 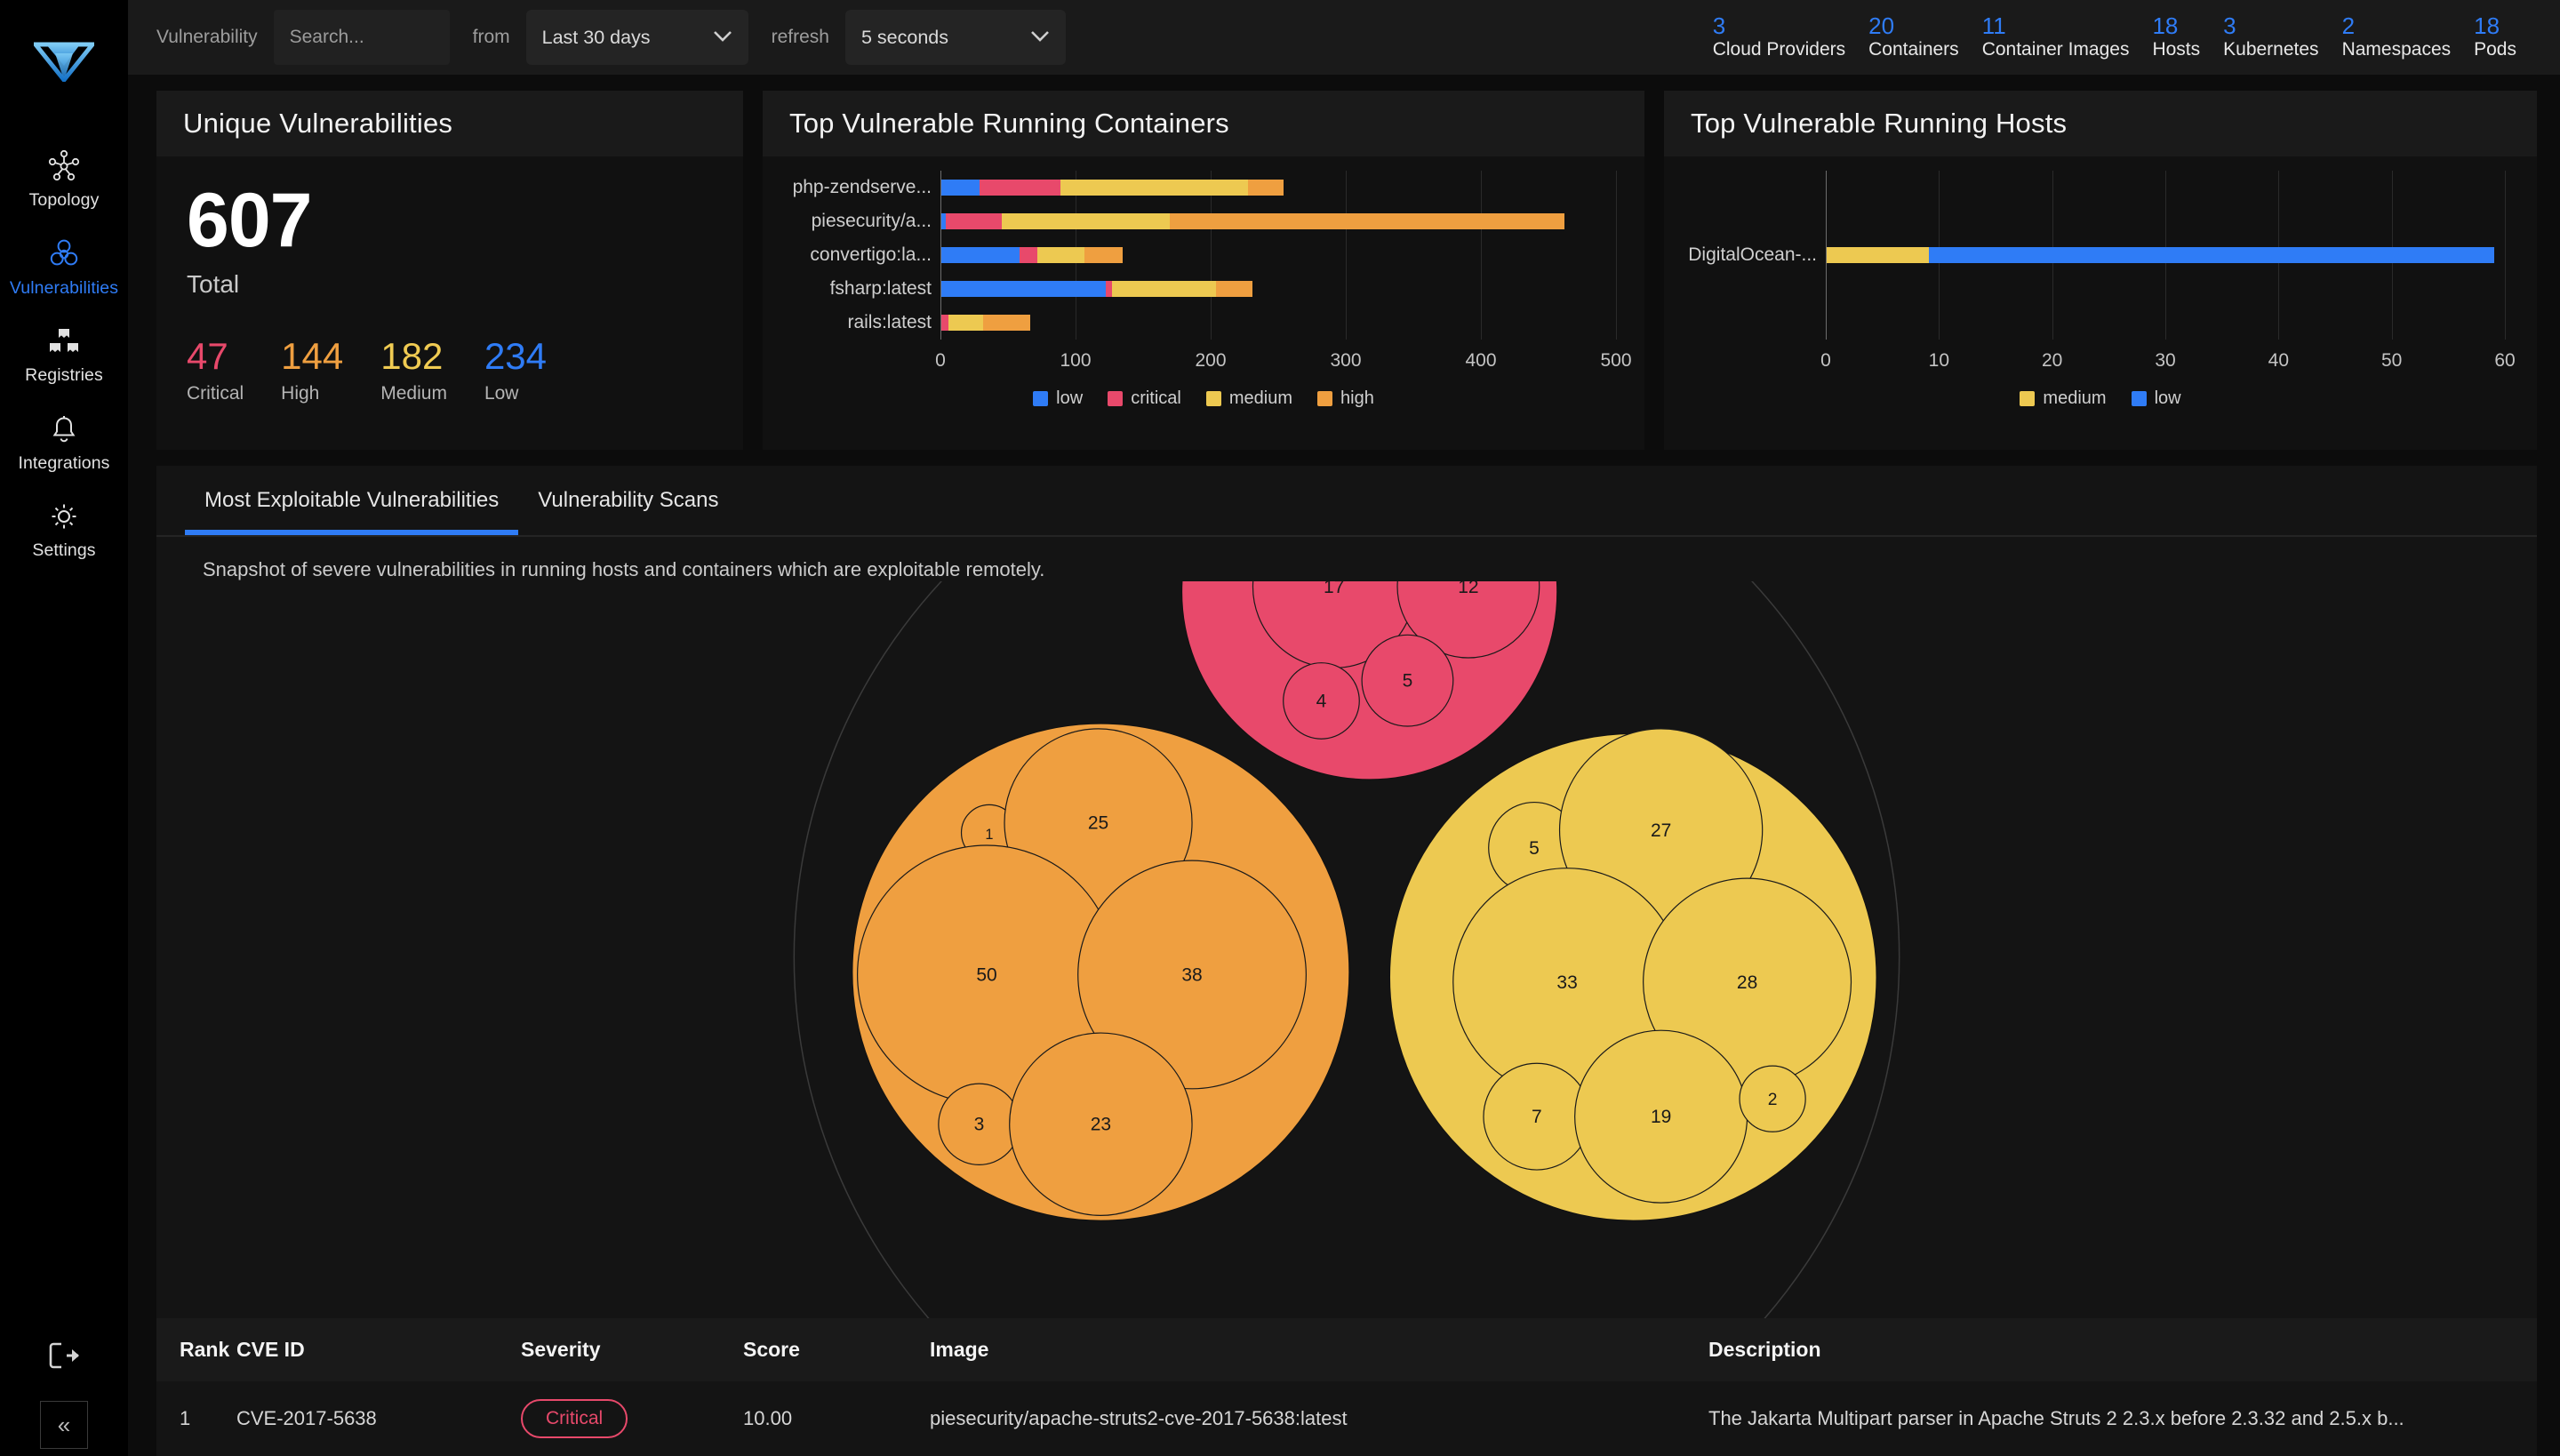 I want to click on biohazard-icon, so click(x=64, y=254).